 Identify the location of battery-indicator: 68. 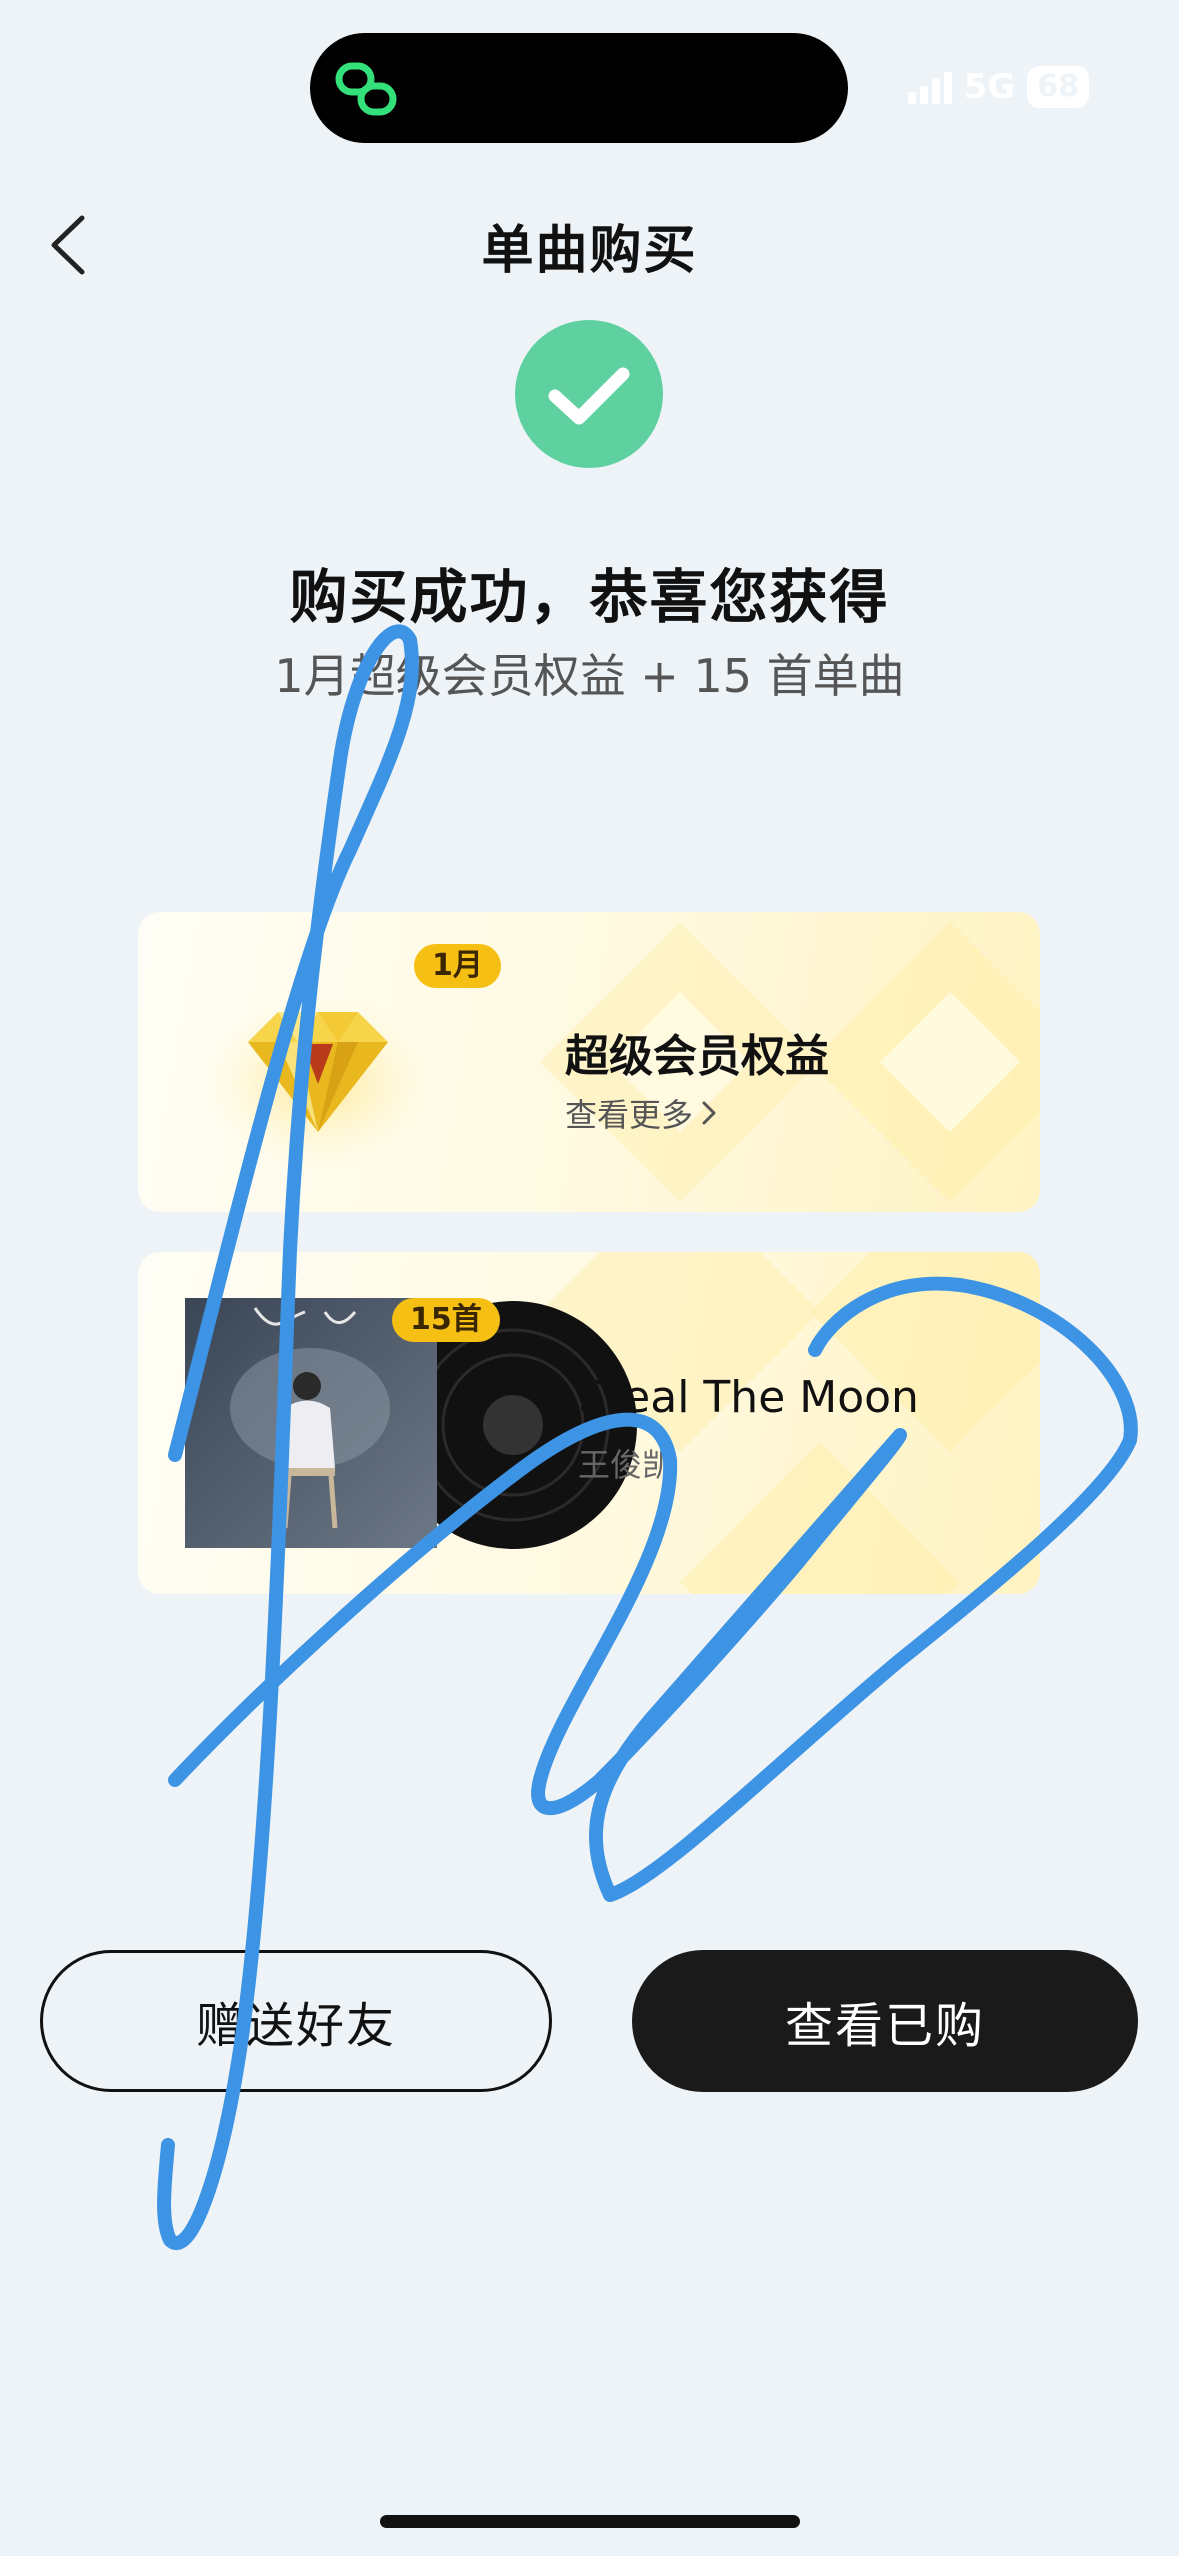
(1058, 87).